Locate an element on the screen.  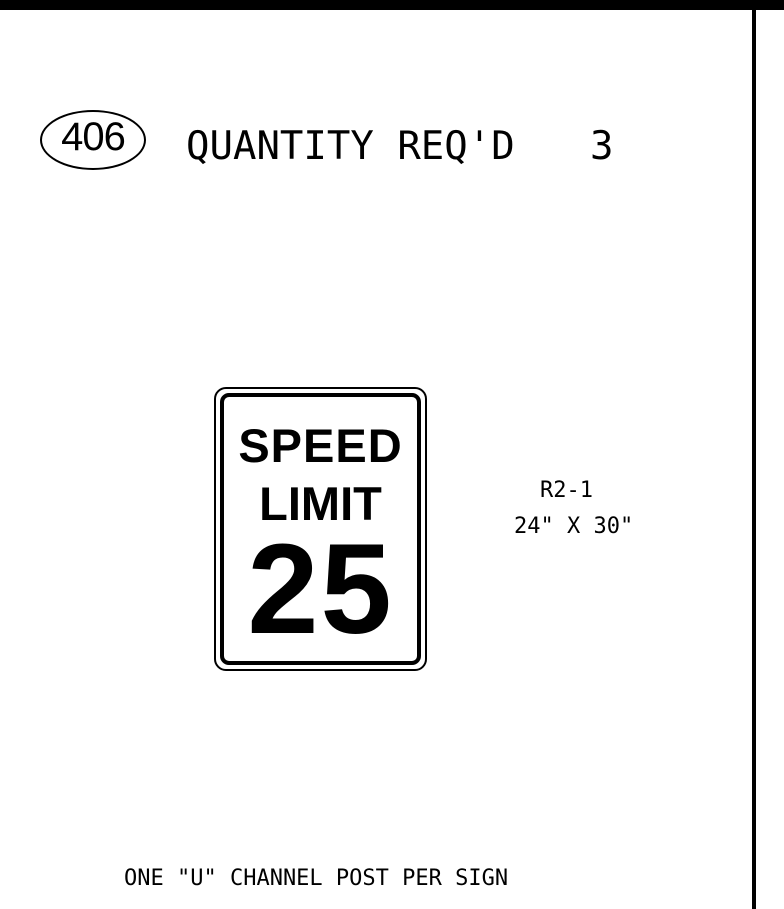
quantity-value: 3 is located at coordinates (602, 146).